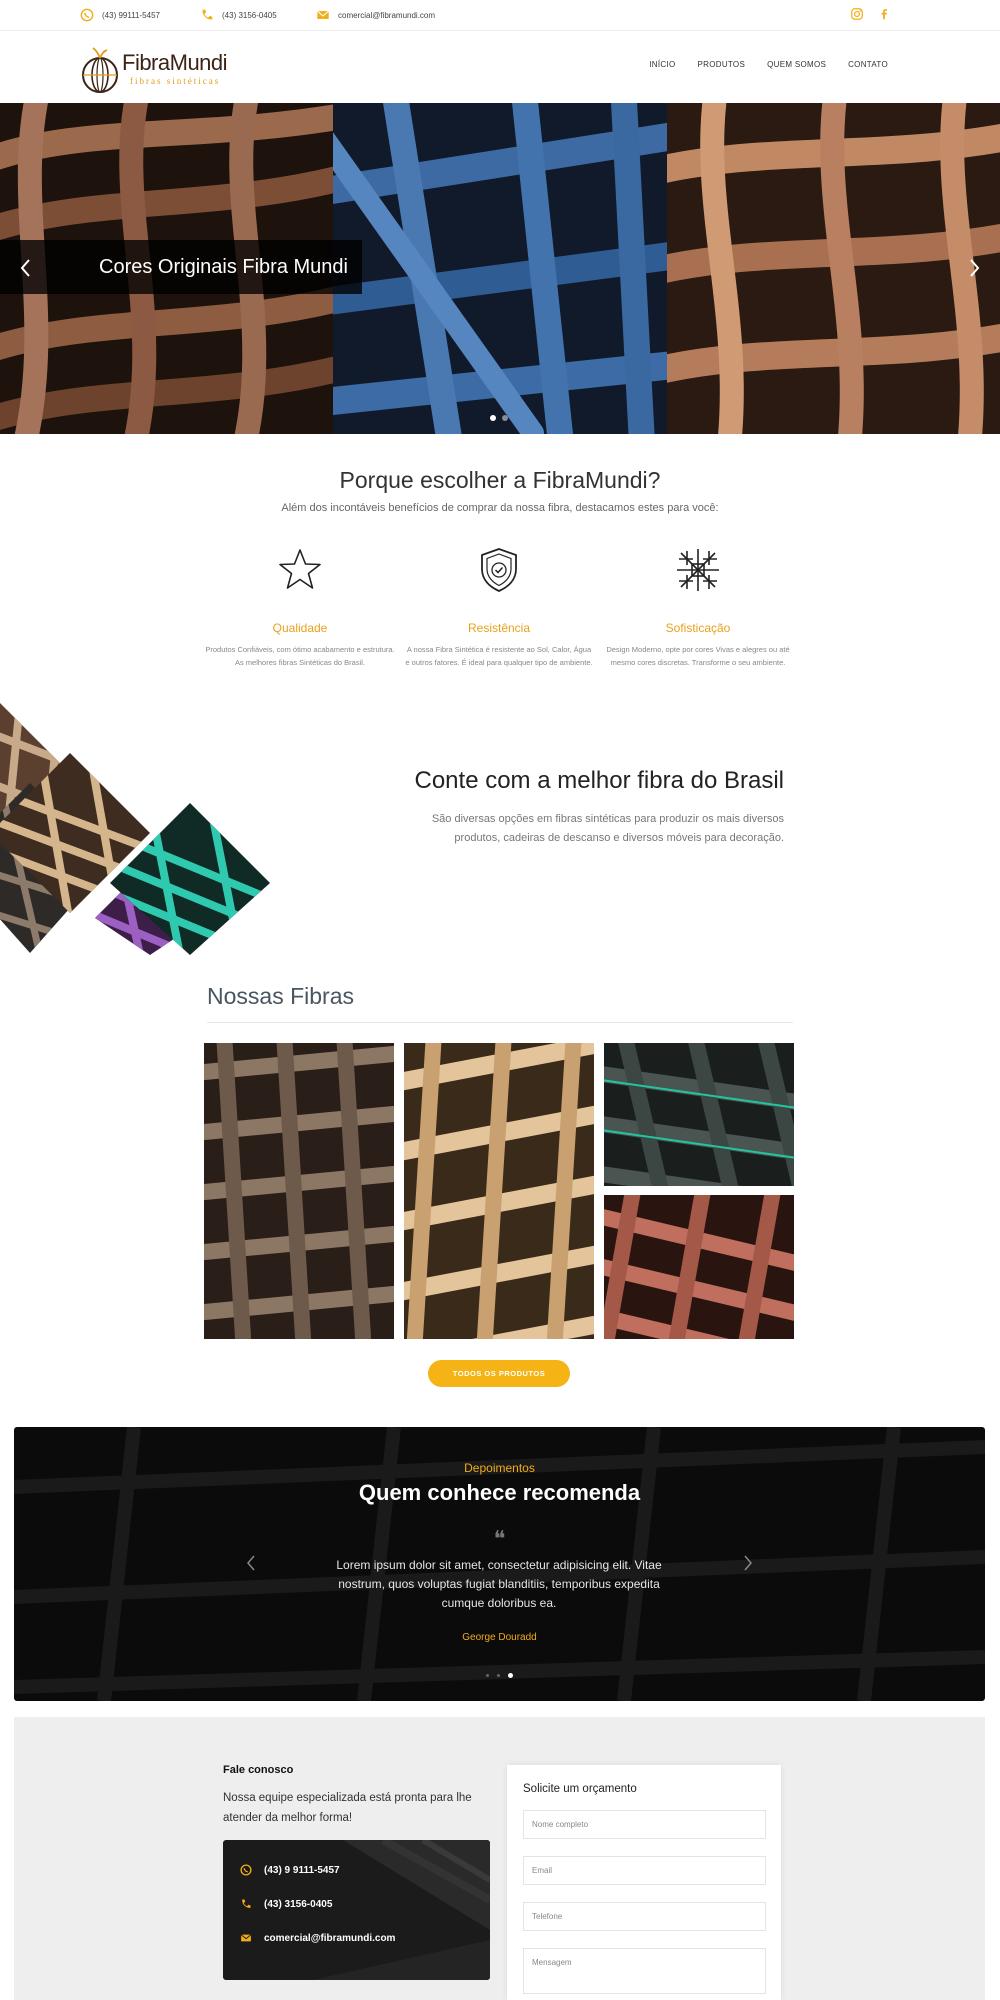  Describe the element at coordinates (499, 1191) in the screenshot. I see `fiber-image-cream` at that location.